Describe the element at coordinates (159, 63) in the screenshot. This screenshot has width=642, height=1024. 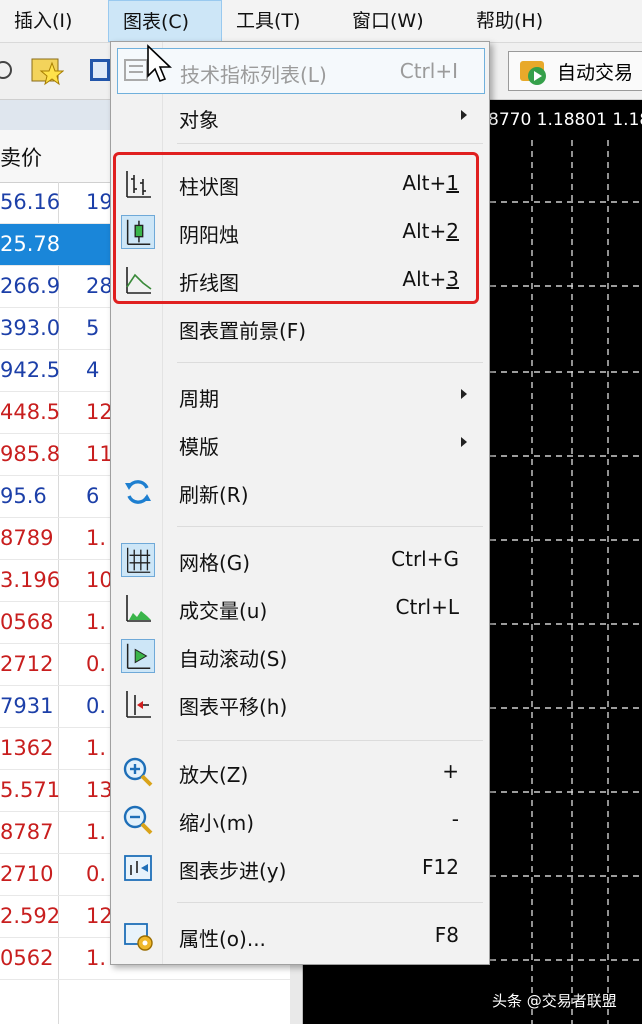
I see `mouse-cursor-icon` at that location.